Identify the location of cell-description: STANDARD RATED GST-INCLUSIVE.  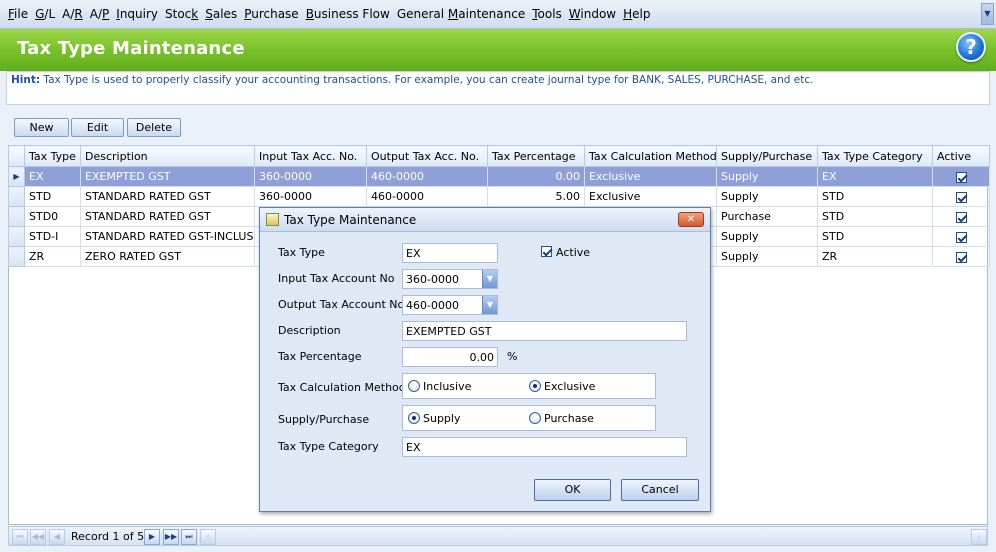
(167, 236).